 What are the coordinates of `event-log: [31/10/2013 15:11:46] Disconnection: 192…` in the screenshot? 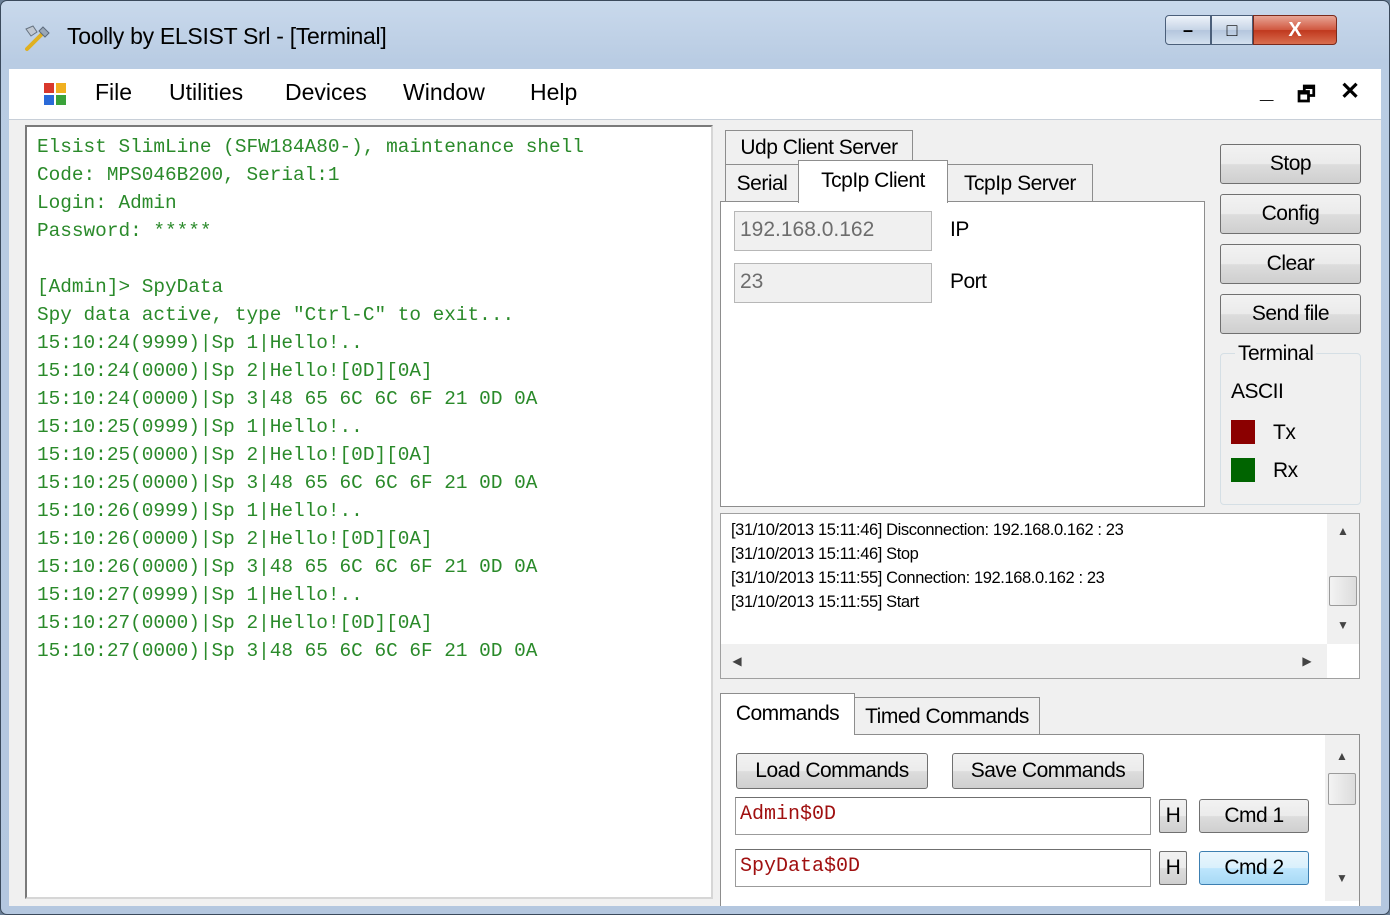 It's located at (1040, 596).